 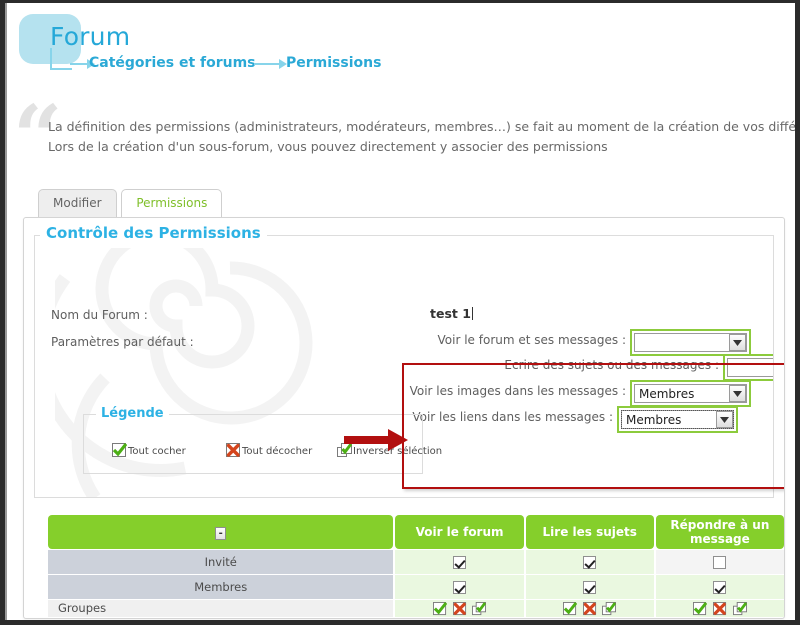 I want to click on legend-item-check-all: Tout cocher, so click(x=149, y=450).